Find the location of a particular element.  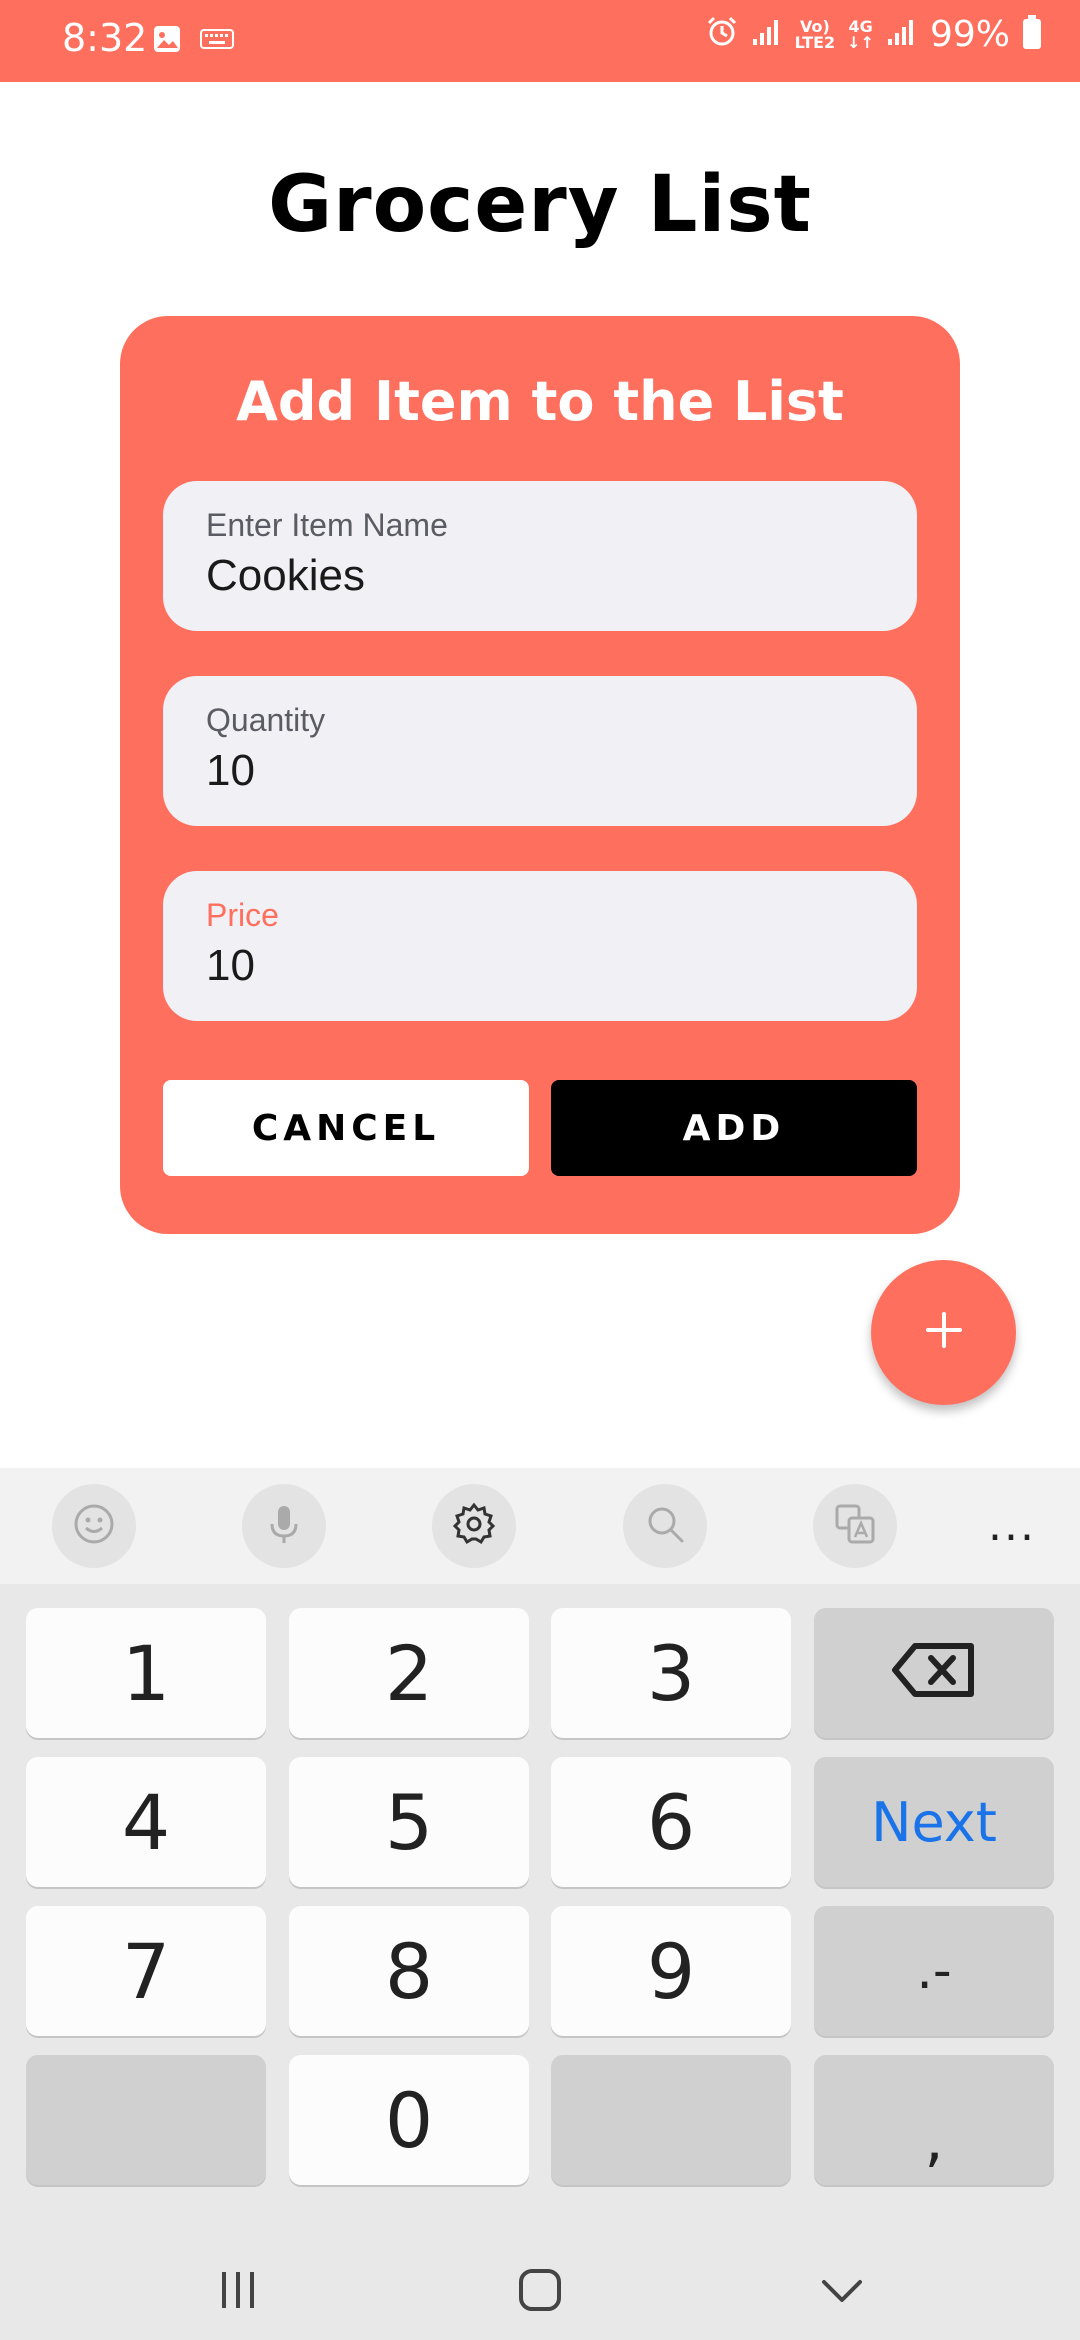

comma-key: , is located at coordinates (934, 2120).